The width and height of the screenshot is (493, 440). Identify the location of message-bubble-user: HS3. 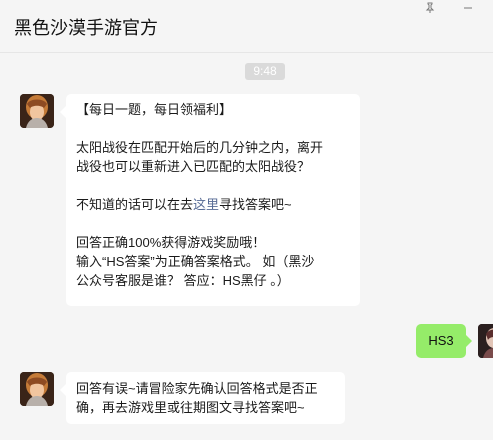
(444, 341).